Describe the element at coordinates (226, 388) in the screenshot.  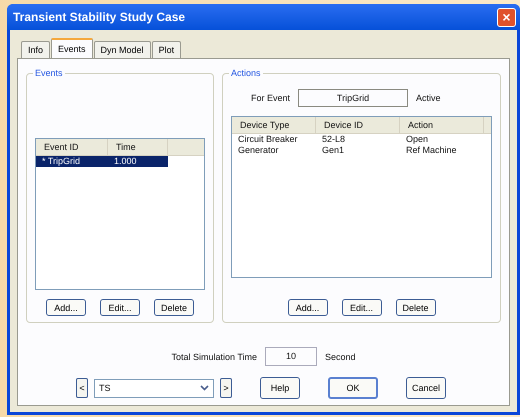
I see `next-button: >` at that location.